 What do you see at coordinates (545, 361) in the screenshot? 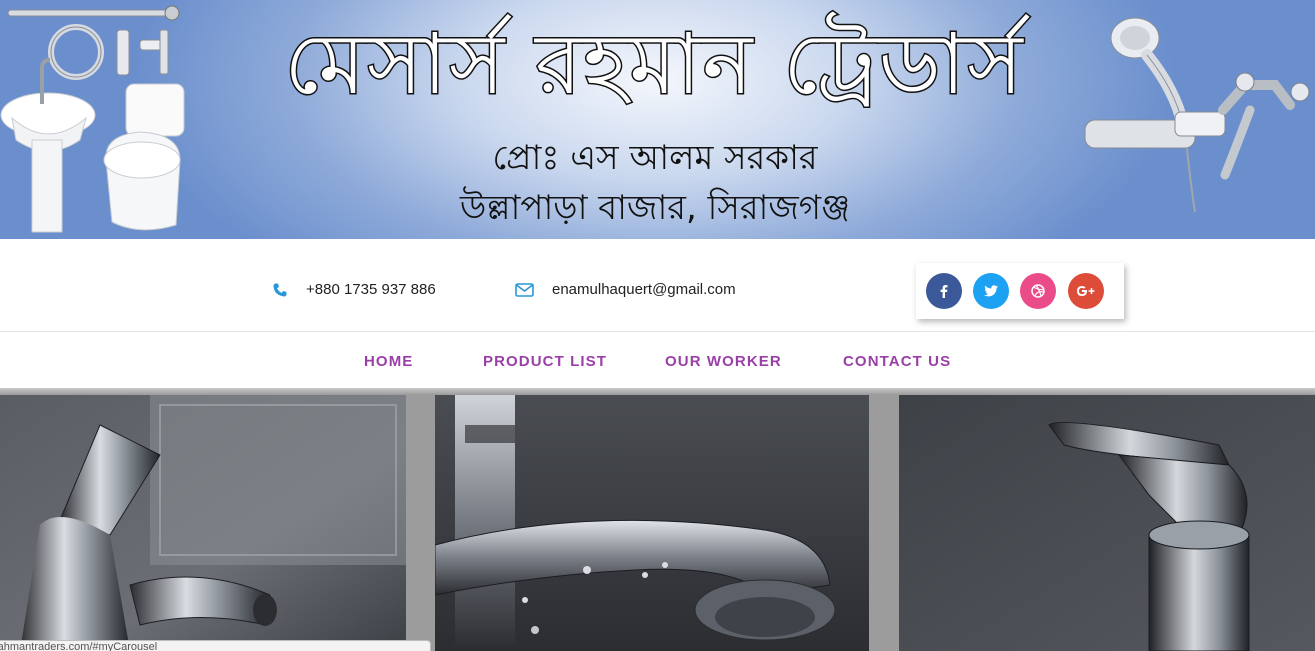
I see `nav-product-list: PRODUCT LIST` at bounding box center [545, 361].